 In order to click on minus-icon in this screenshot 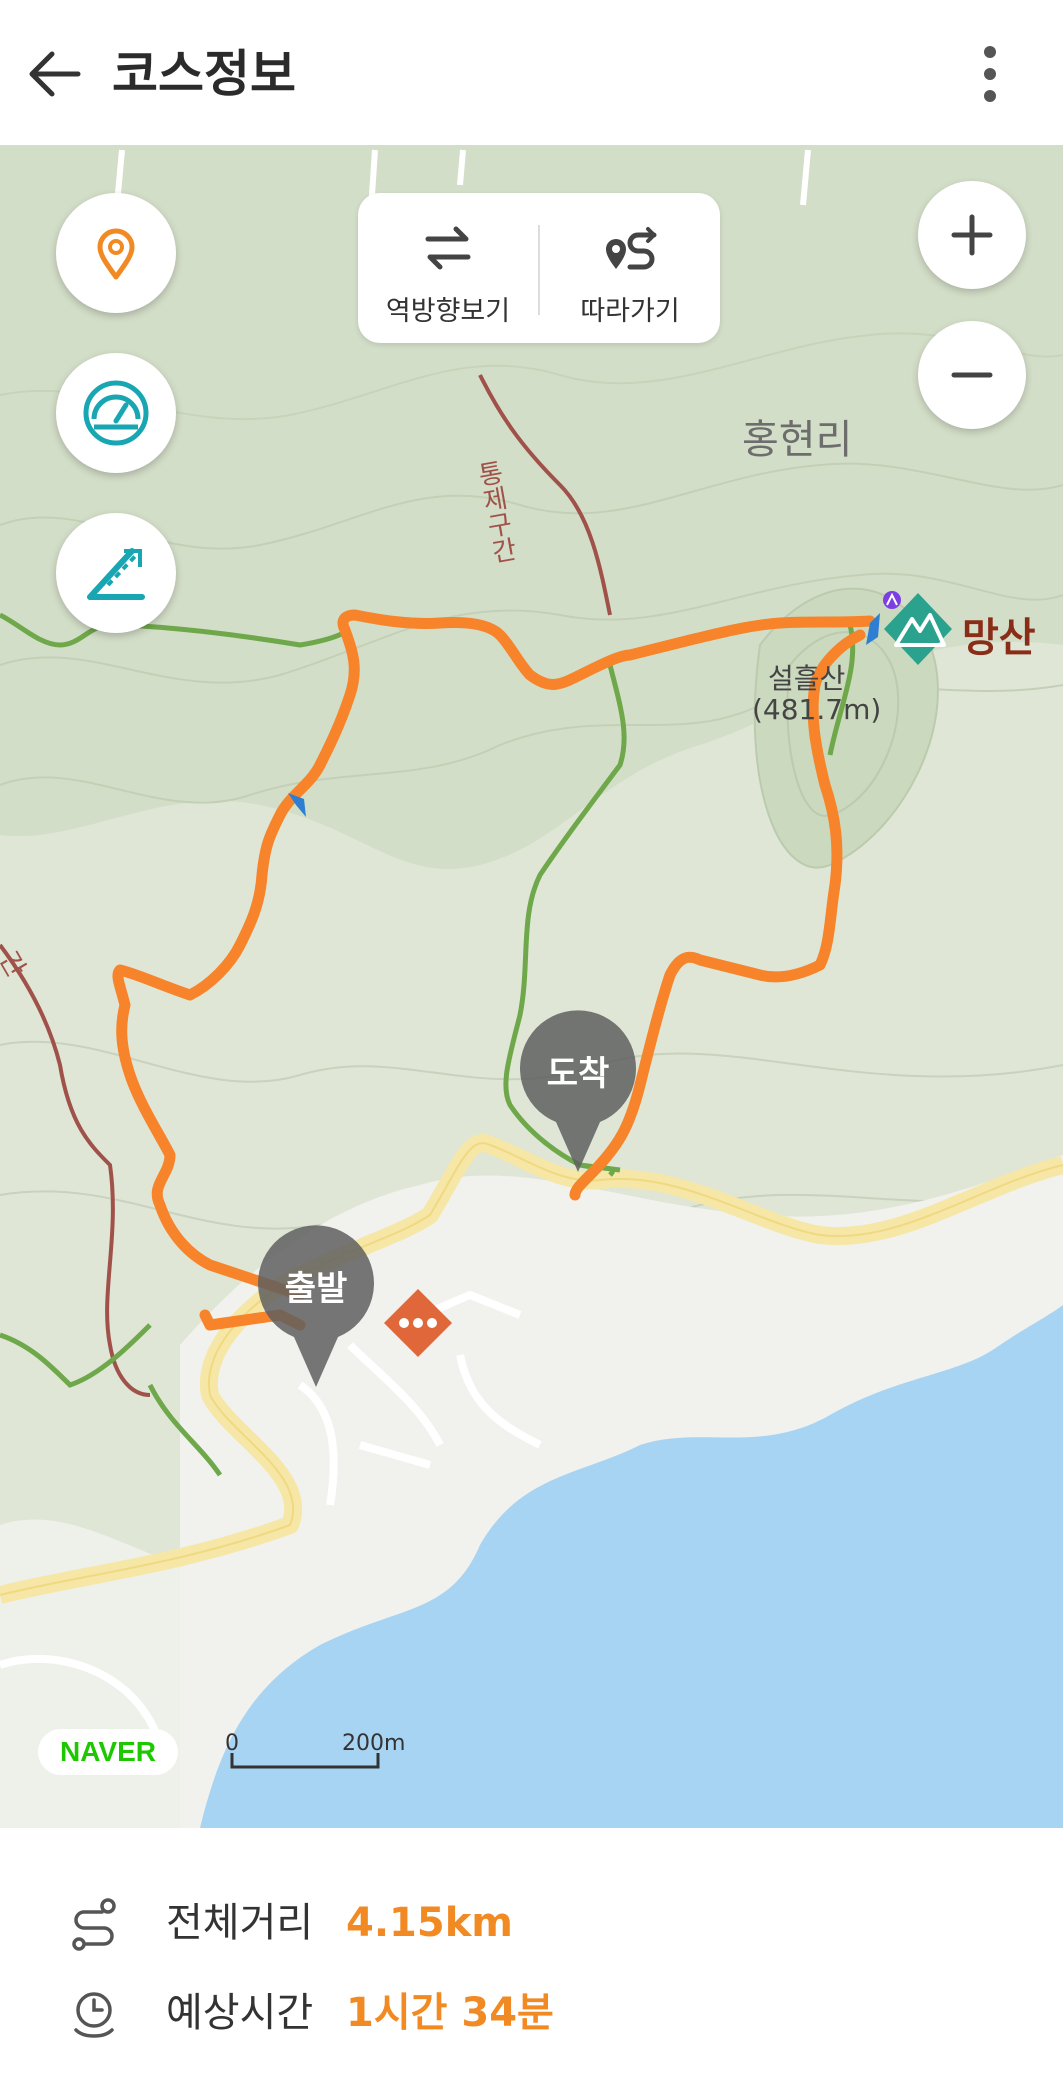, I will do `click(972, 375)`.